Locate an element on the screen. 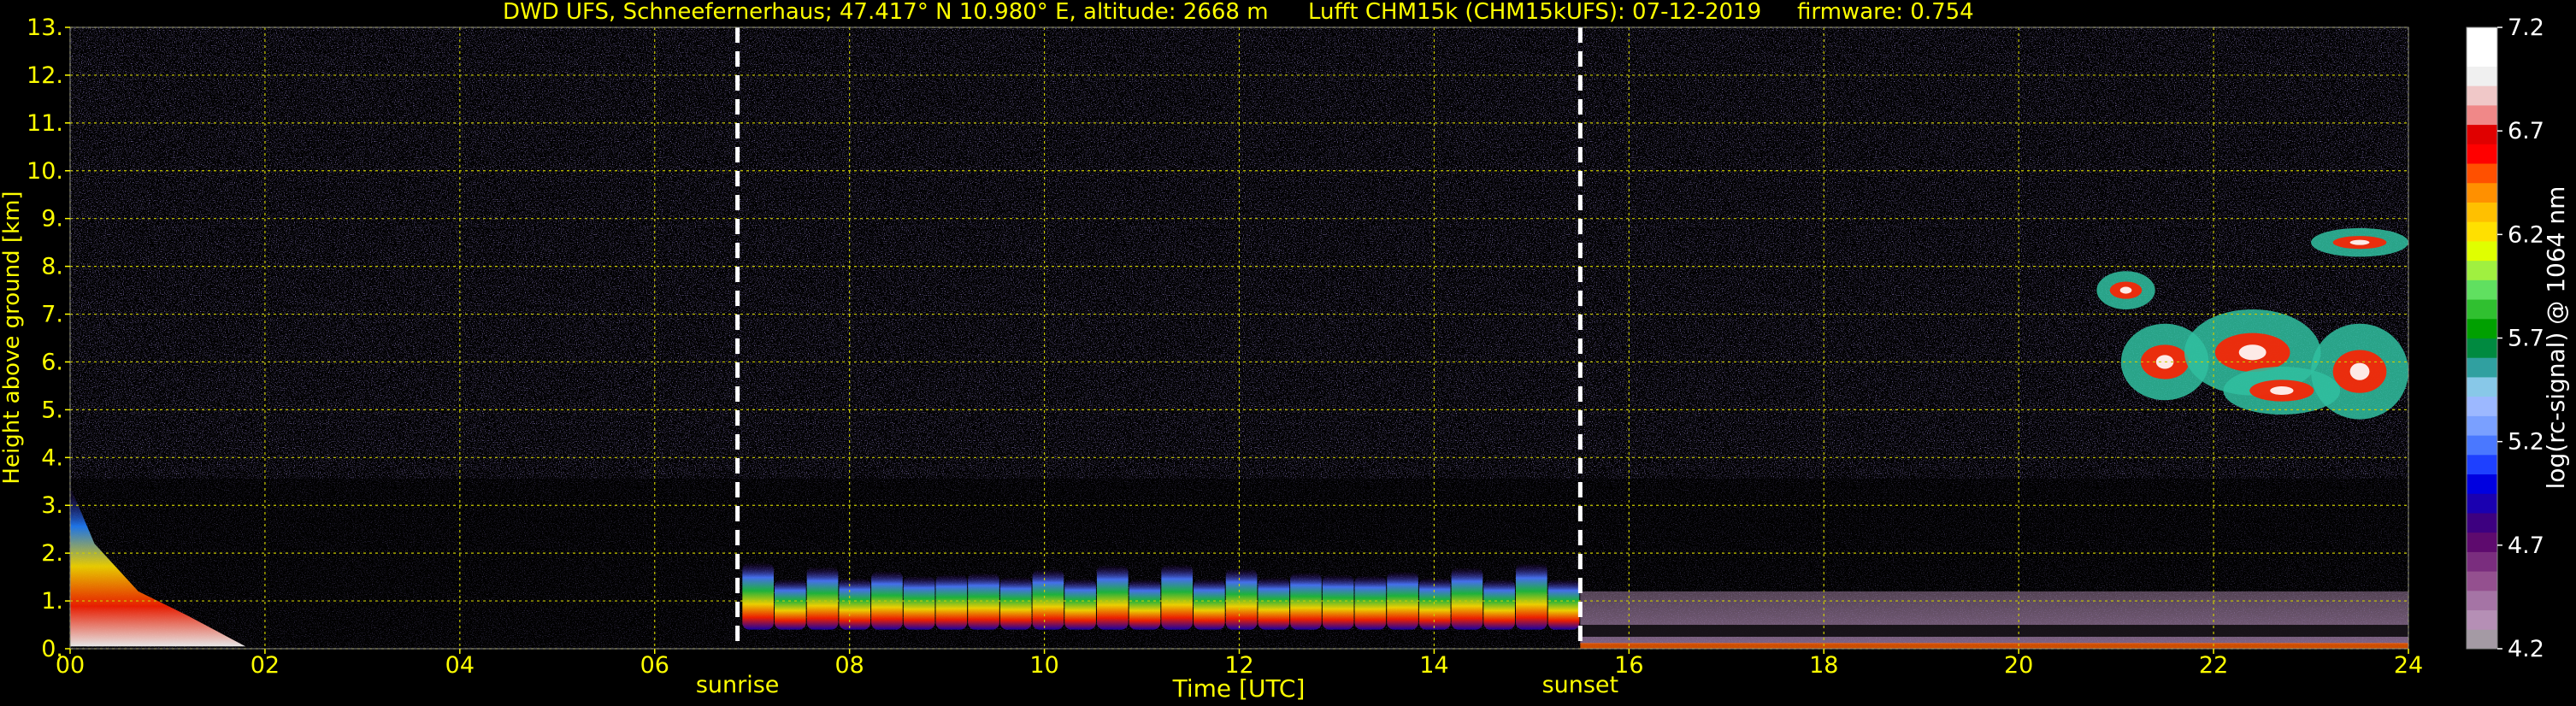 The width and height of the screenshot is (2576, 706). y-tick-label: 4. is located at coordinates (52, 457).